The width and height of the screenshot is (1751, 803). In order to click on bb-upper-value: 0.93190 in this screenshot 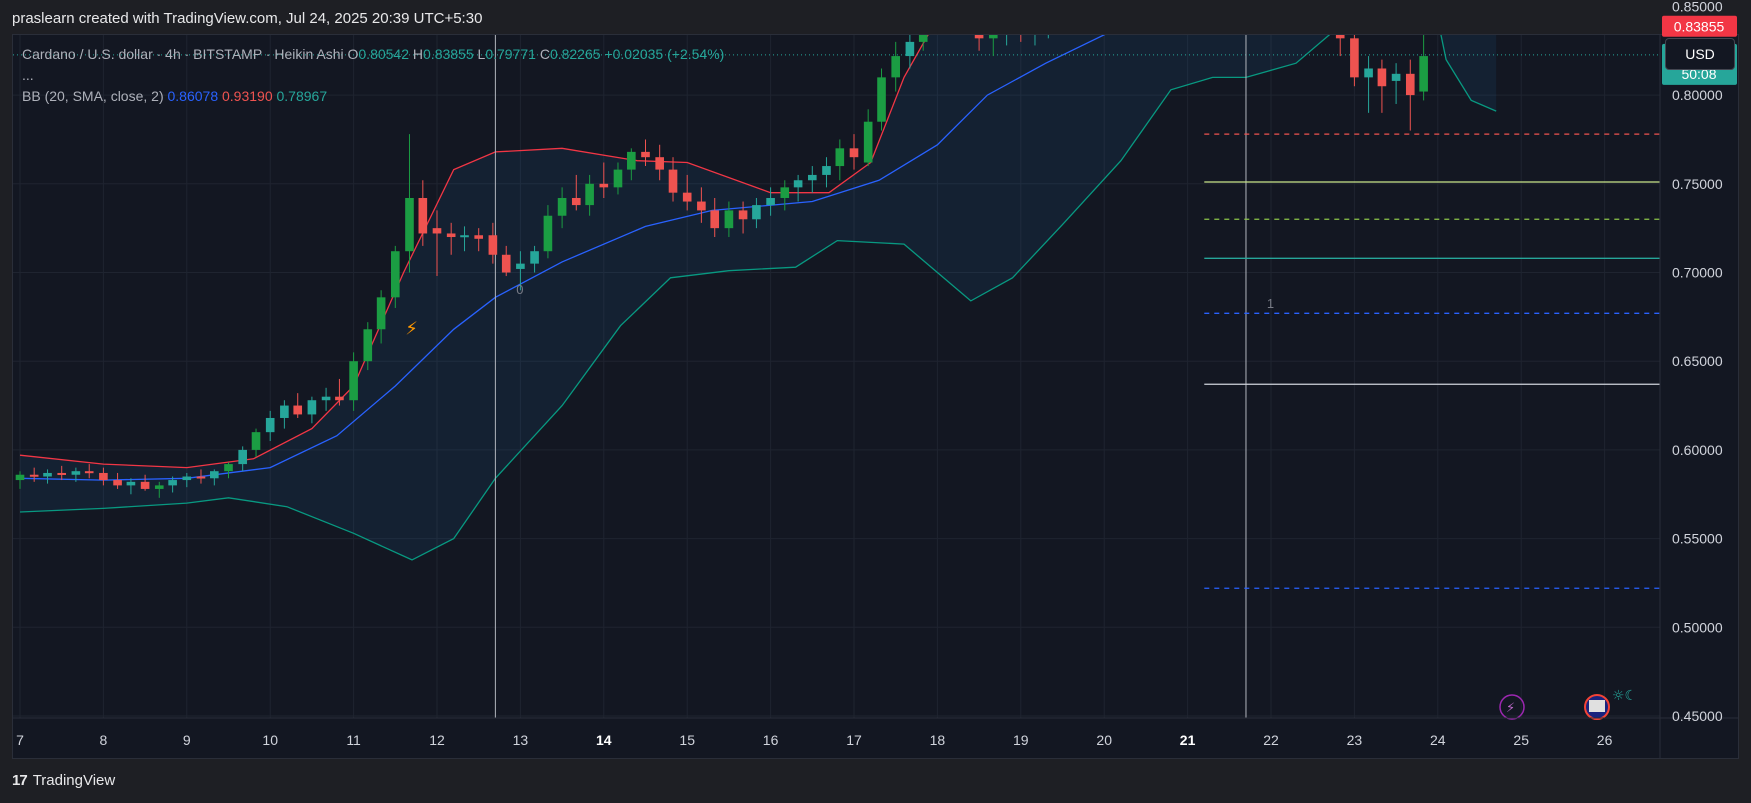, I will do `click(247, 96)`.